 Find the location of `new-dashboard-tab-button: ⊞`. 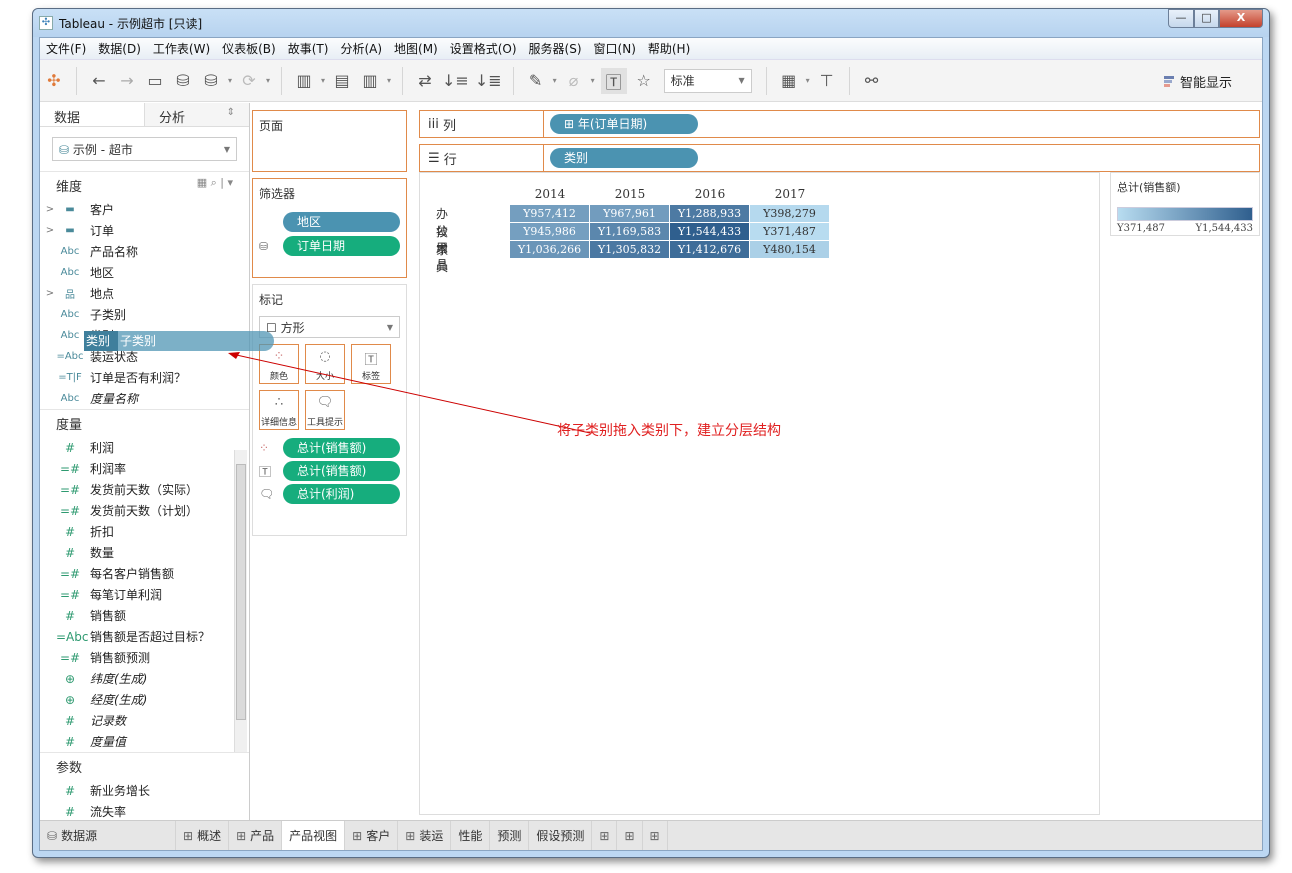

new-dashboard-tab-button: ⊞ is located at coordinates (630, 835).